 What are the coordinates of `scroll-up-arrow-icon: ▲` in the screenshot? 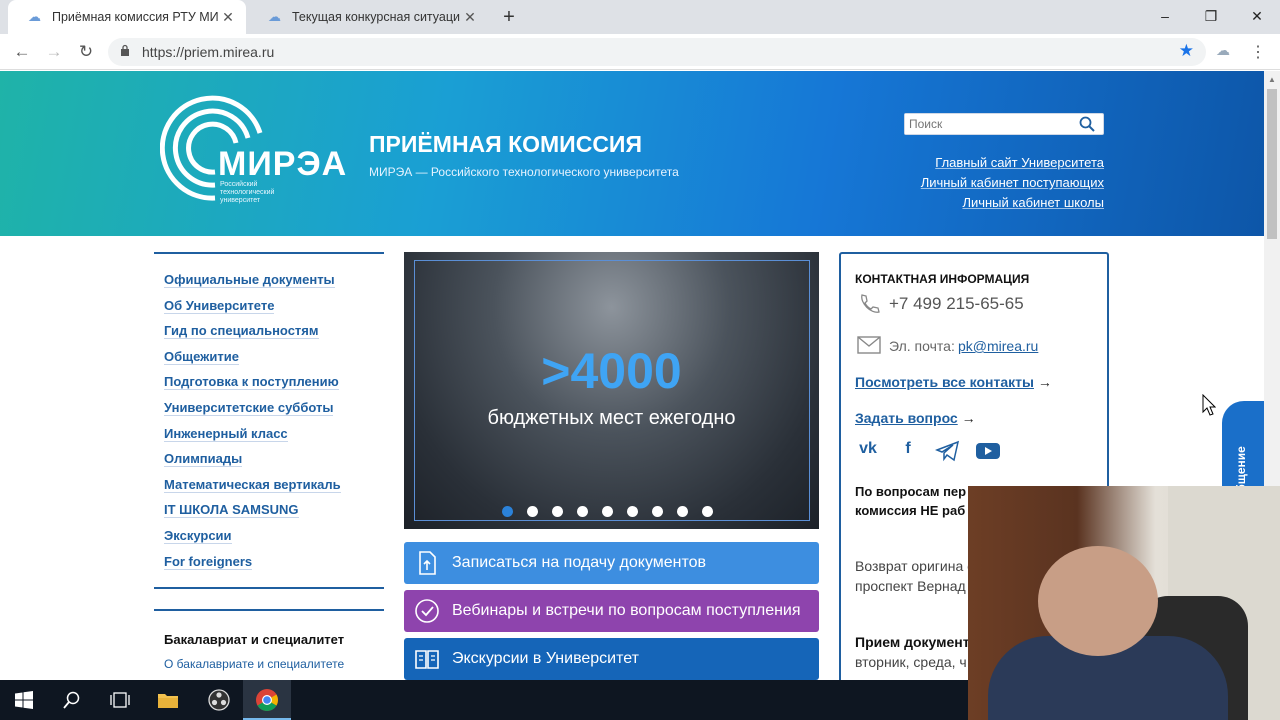 It's located at (1272, 79).